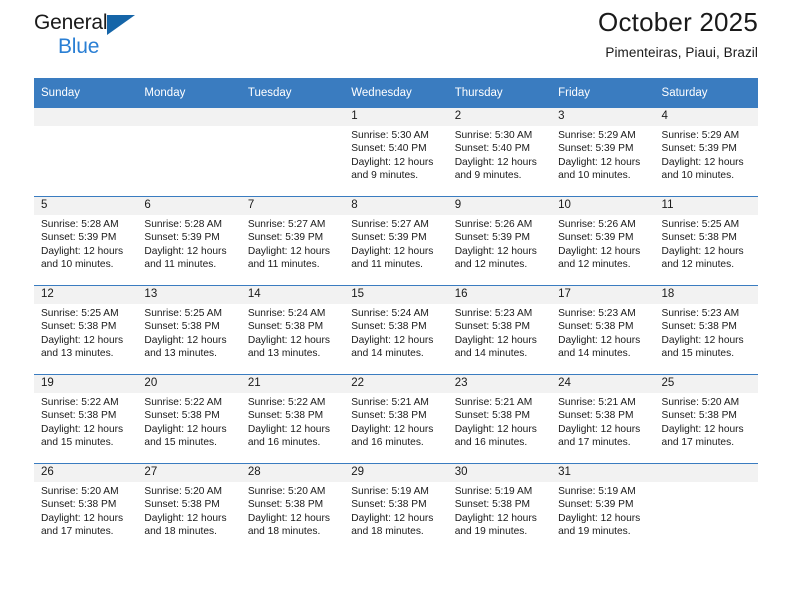 The image size is (792, 612). Describe the element at coordinates (493, 402) in the screenshot. I see `sunrise-text: Sunrise: 5:21 AM` at that location.